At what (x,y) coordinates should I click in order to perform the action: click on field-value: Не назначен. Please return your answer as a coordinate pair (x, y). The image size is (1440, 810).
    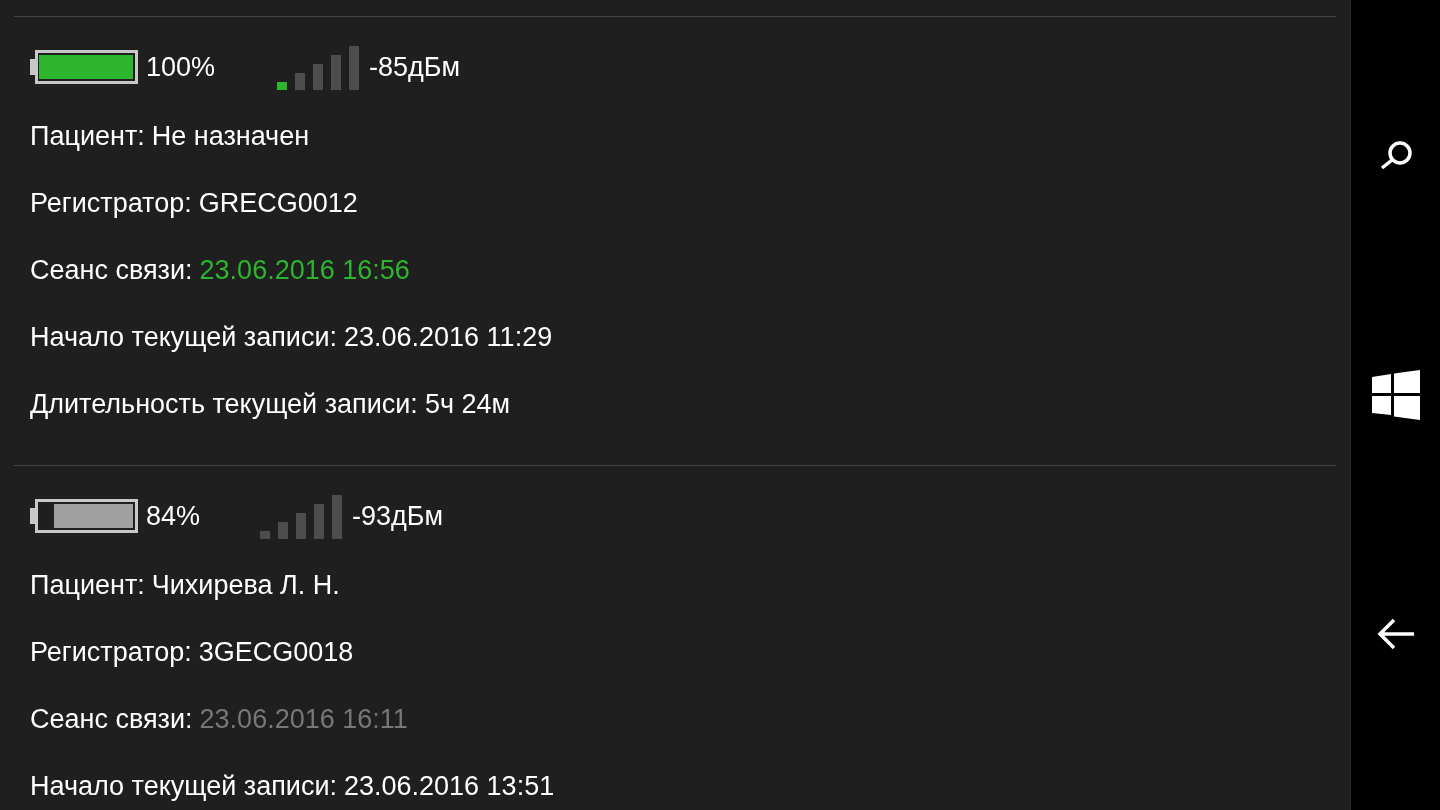
    Looking at the image, I should click on (230, 136).